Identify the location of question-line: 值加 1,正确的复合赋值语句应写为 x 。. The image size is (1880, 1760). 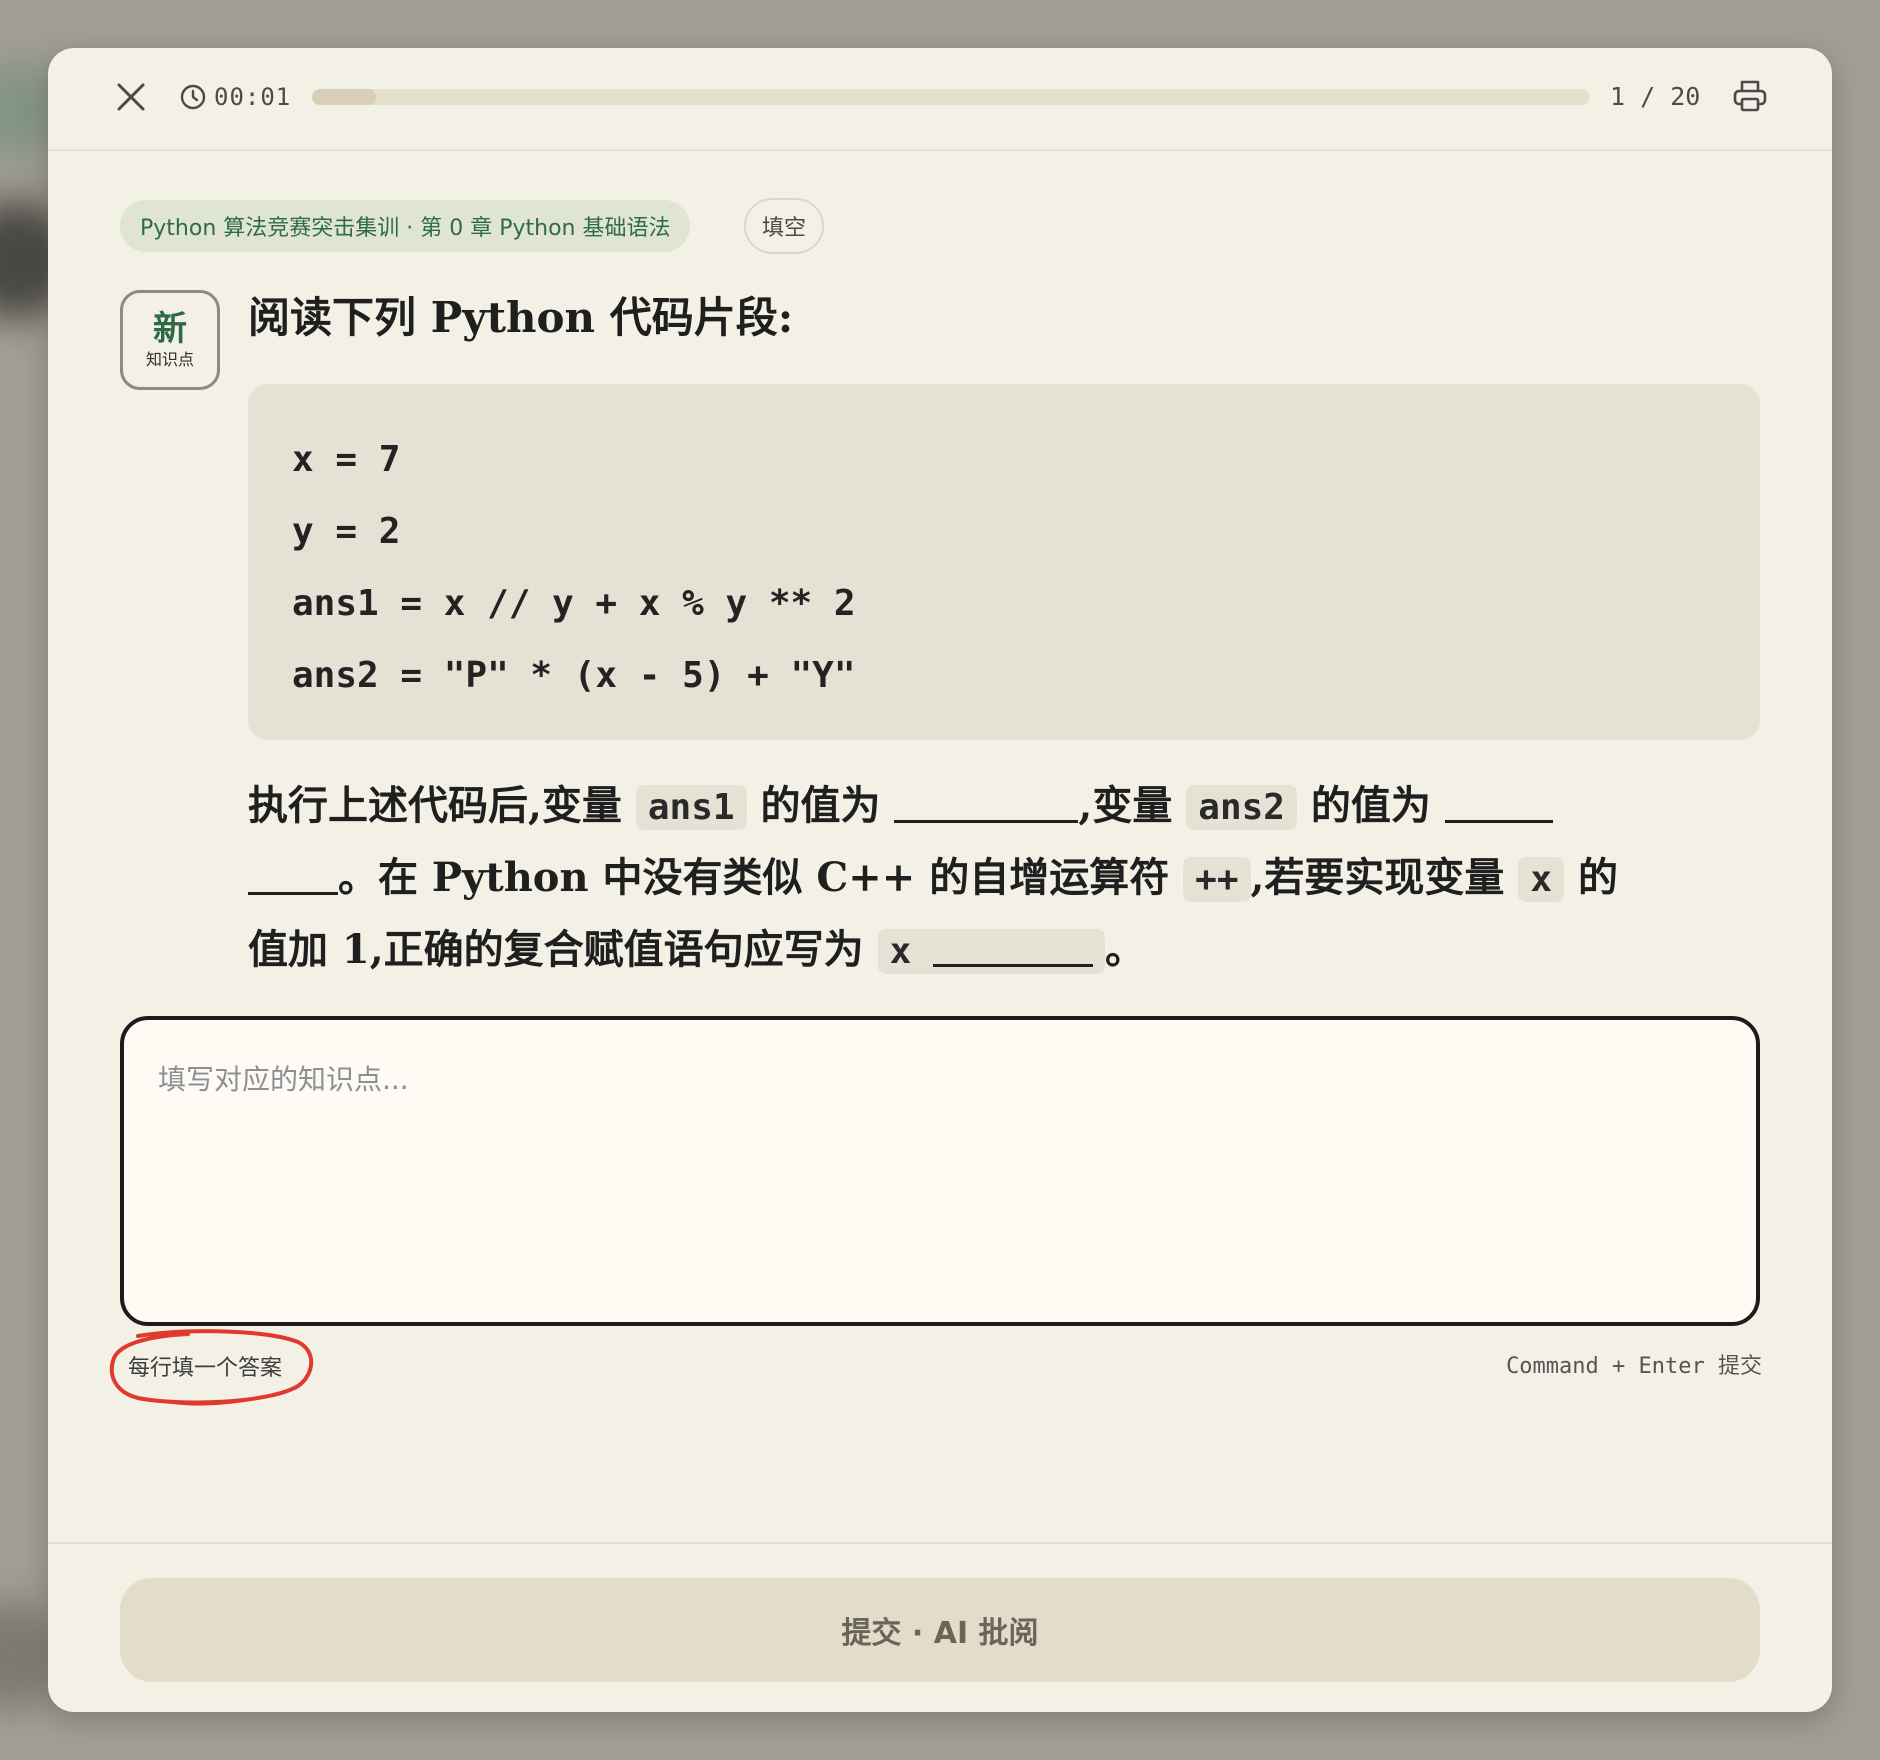
(1018, 950).